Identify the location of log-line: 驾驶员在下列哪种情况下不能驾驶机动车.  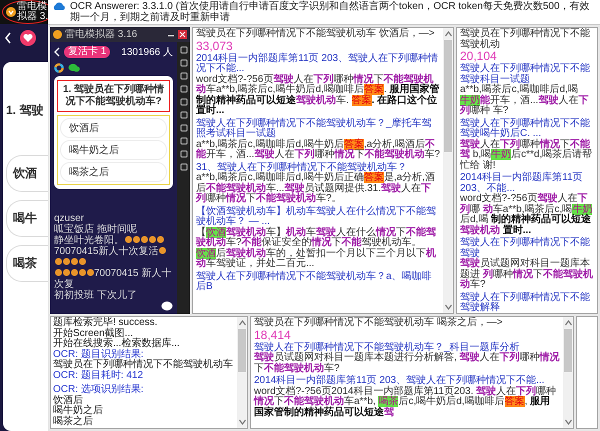
(143, 365).